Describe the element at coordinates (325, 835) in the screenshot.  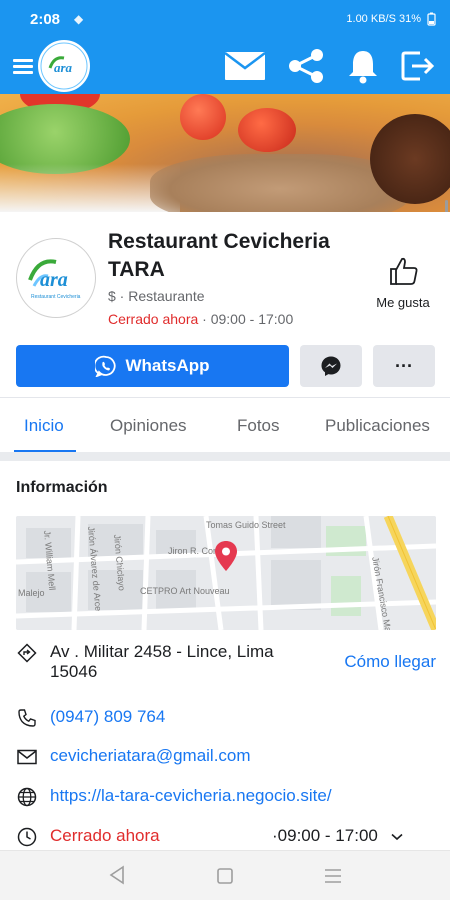
I see `hours-range-text: ·09:00 - 17:00` at that location.